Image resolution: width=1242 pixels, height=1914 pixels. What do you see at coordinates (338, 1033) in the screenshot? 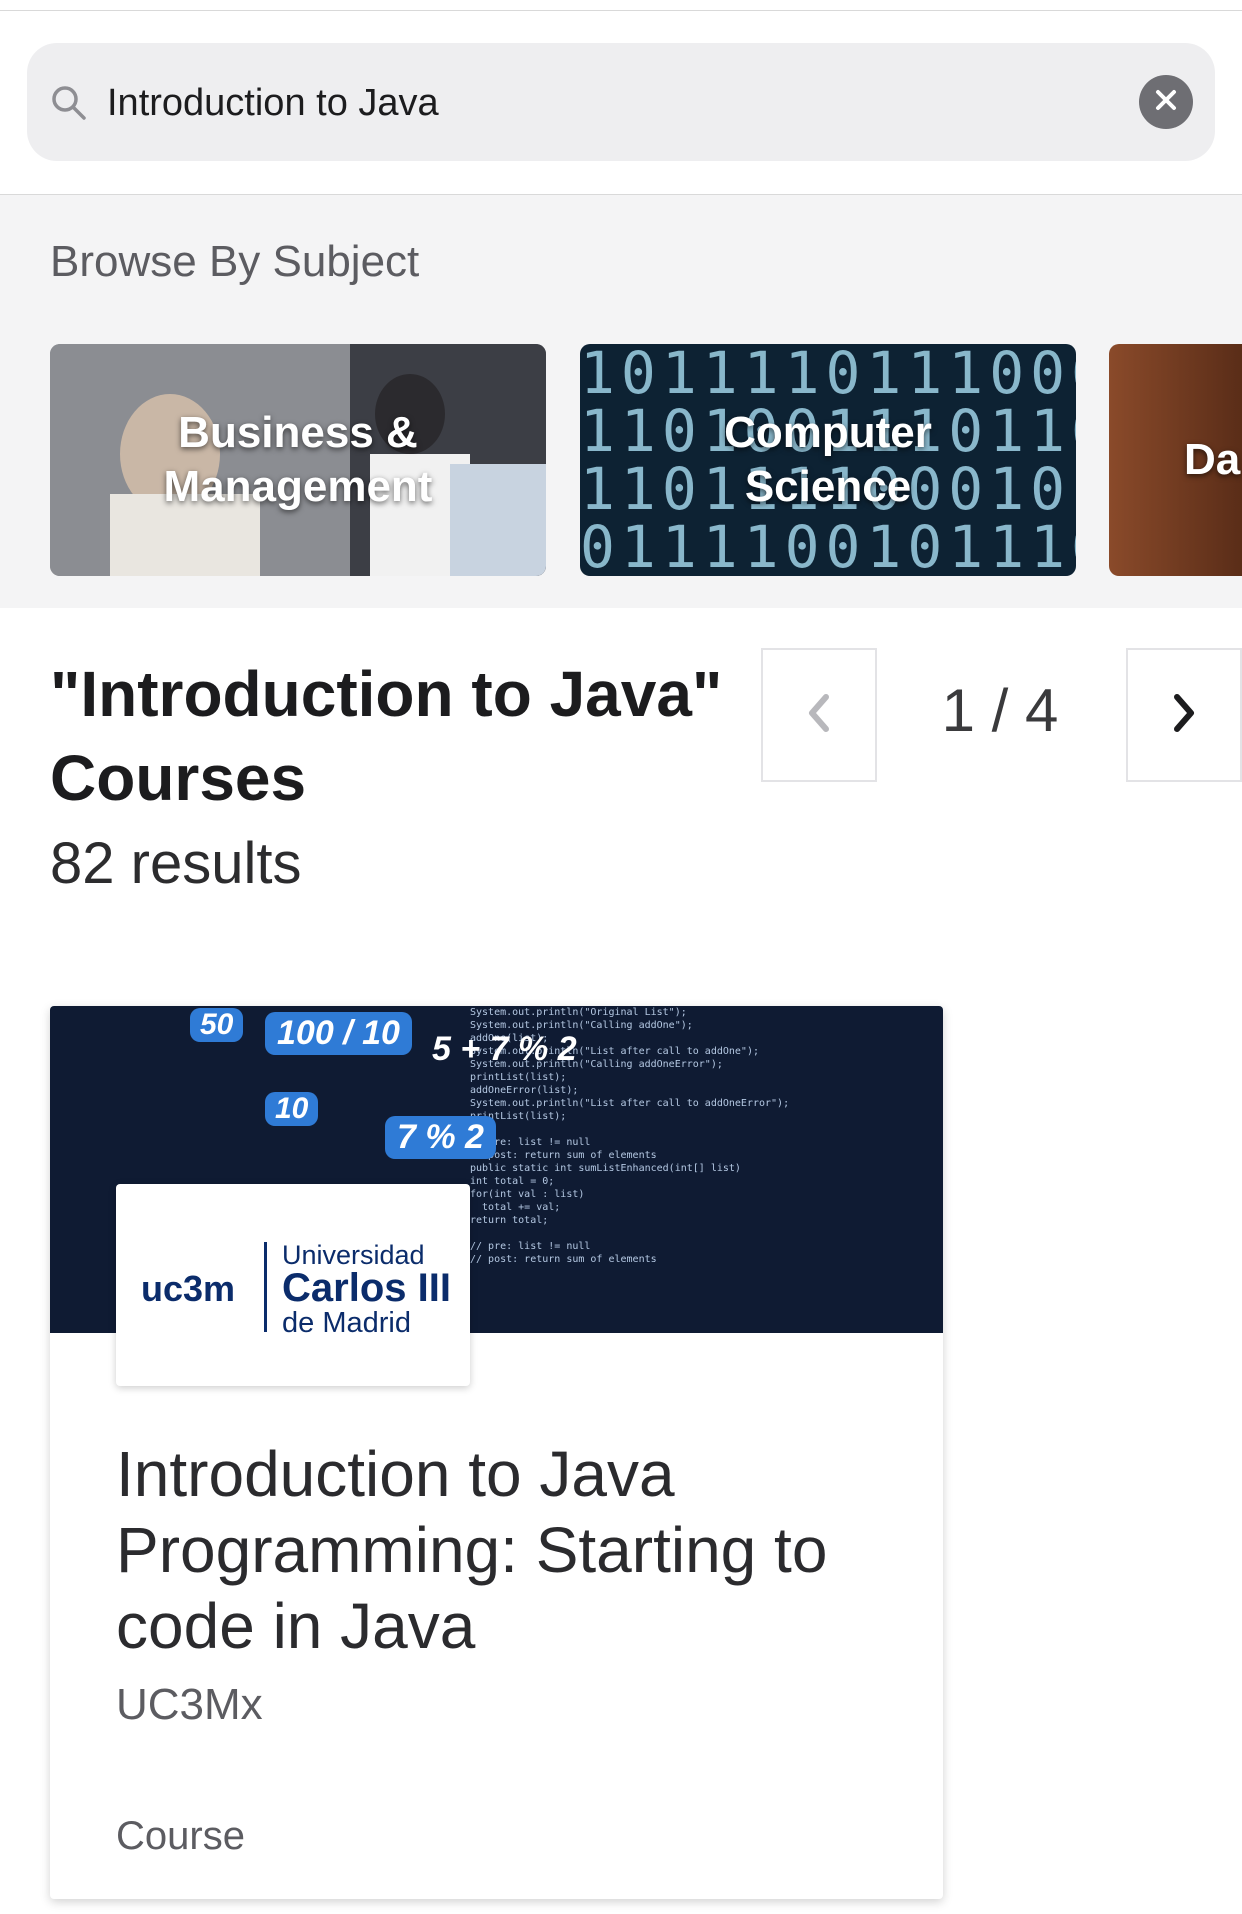
I see `math-bubble: 100 / 10` at bounding box center [338, 1033].